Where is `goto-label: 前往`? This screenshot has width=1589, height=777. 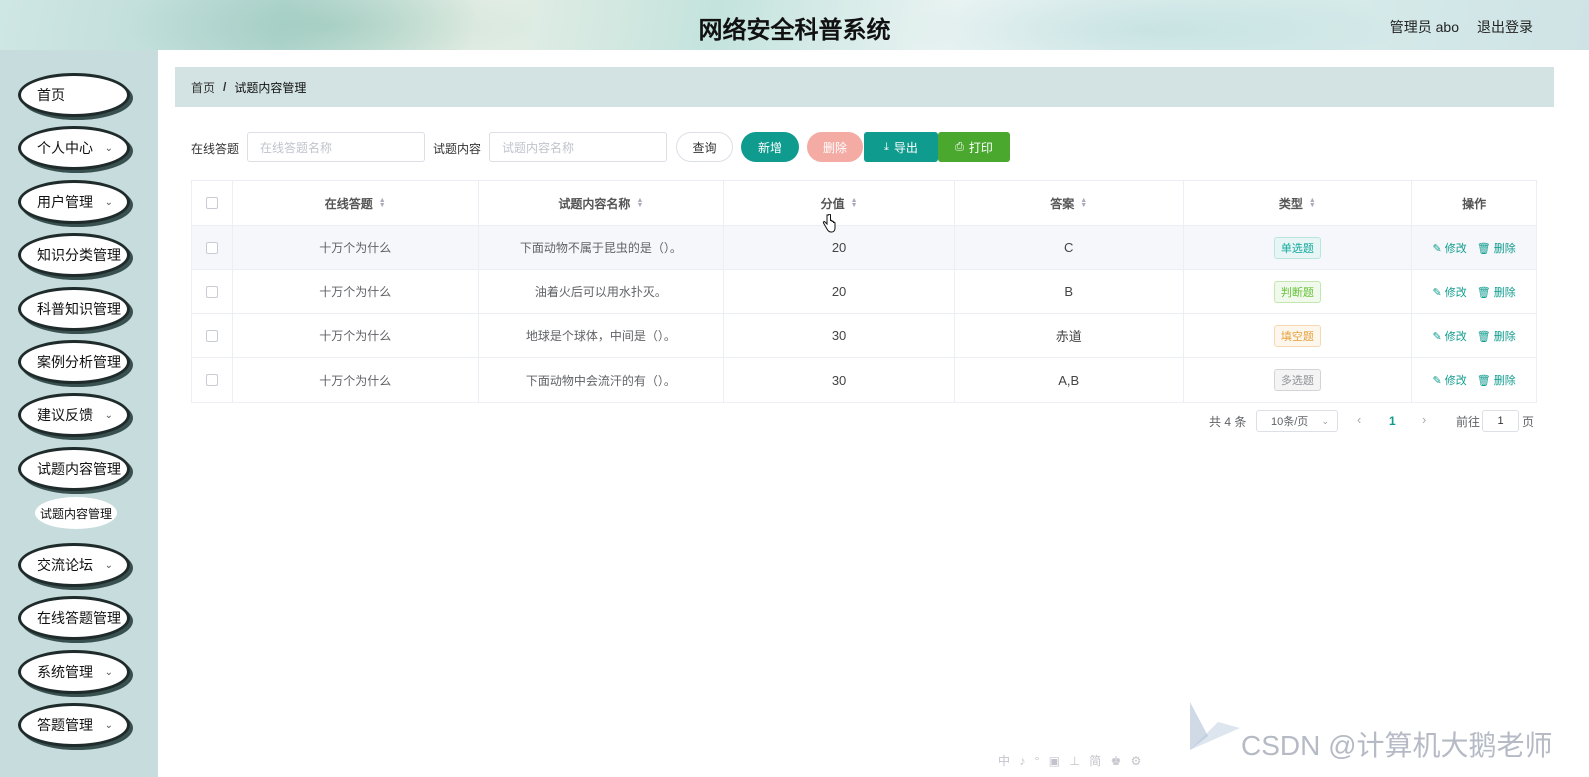 goto-label: 前往 is located at coordinates (1468, 421).